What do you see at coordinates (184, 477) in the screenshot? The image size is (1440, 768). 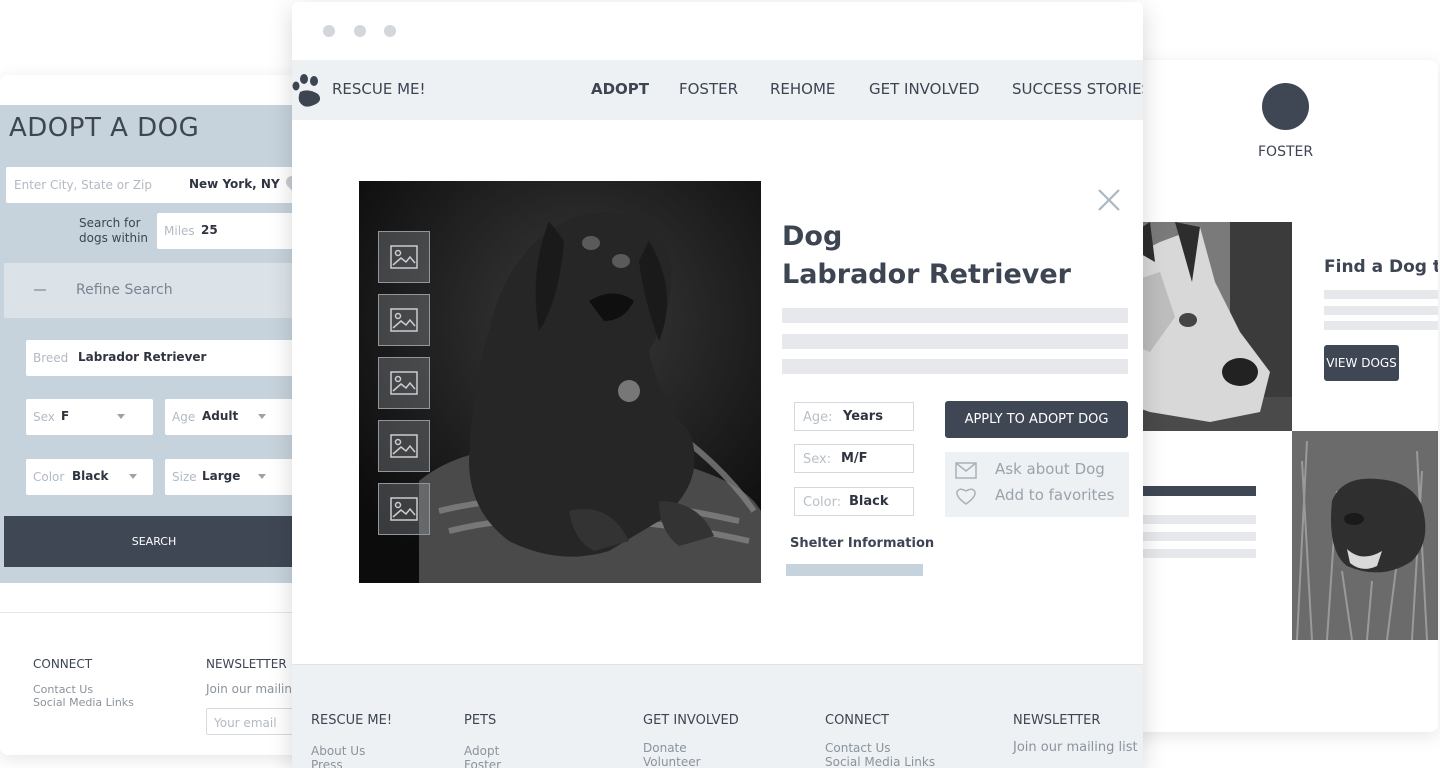 I see `size-placeholder: Size` at bounding box center [184, 477].